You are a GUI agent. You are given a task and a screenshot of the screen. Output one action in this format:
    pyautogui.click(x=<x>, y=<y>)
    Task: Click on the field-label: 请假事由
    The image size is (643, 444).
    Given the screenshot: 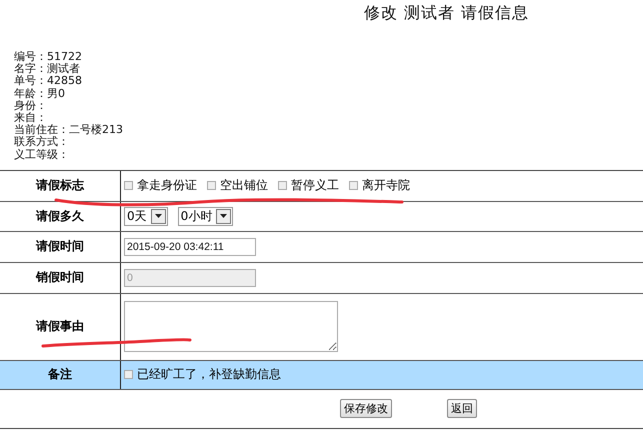 What is the action you would take?
    pyautogui.click(x=60, y=327)
    